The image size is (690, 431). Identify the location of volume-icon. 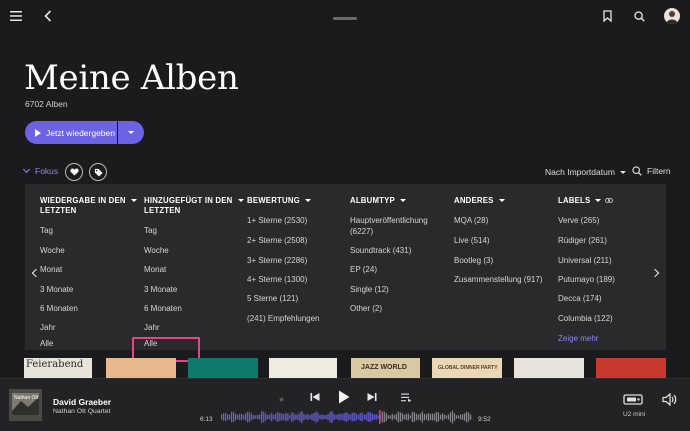
(669, 399).